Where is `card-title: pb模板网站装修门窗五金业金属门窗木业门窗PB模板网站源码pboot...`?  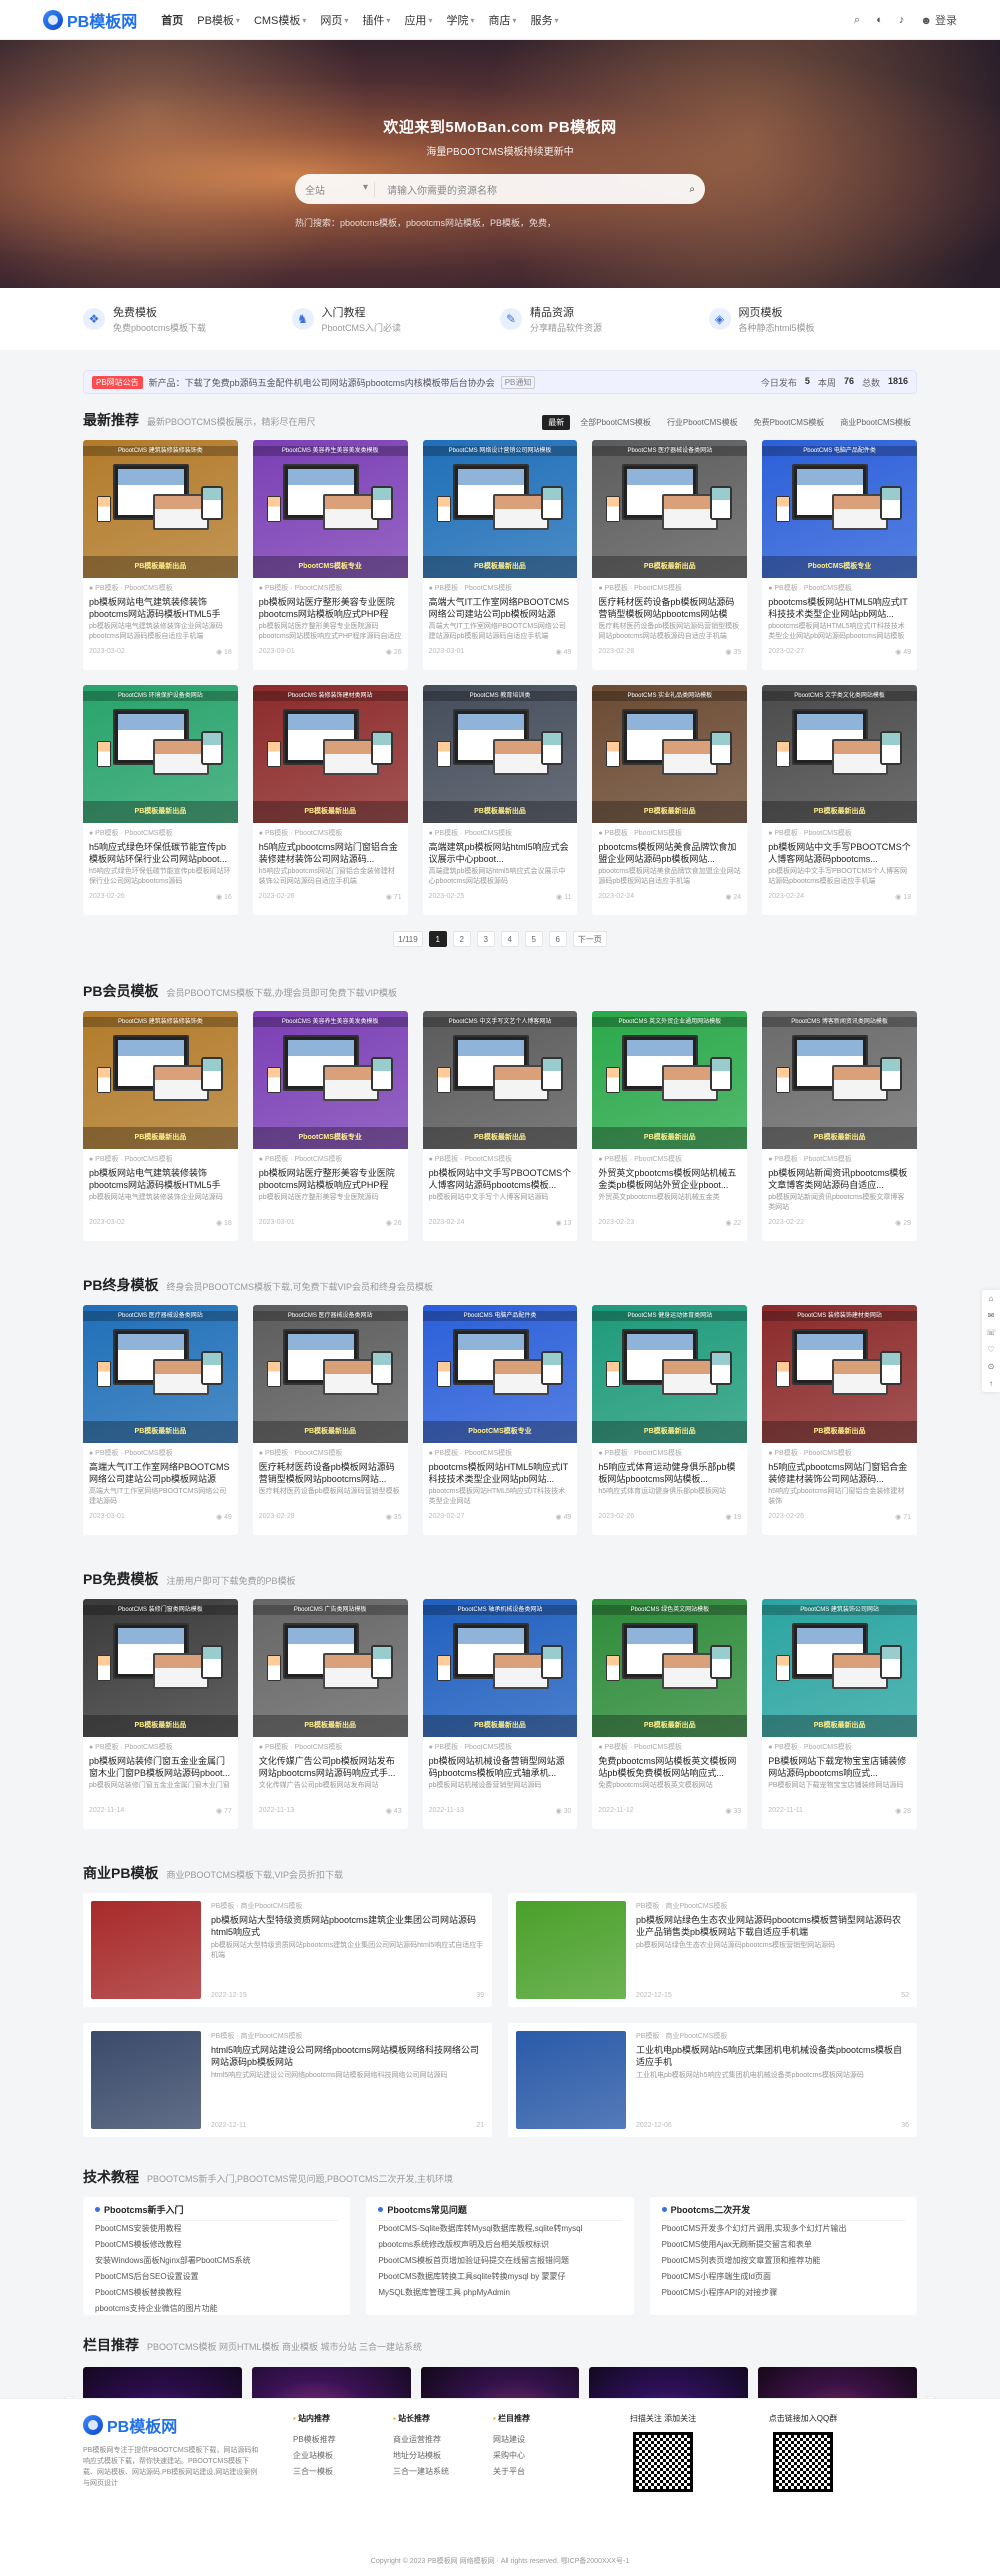 card-title: pb模板网站装修门窗五金业金属门窗木业门窗PB模板网站源码pboot... is located at coordinates (160, 1765).